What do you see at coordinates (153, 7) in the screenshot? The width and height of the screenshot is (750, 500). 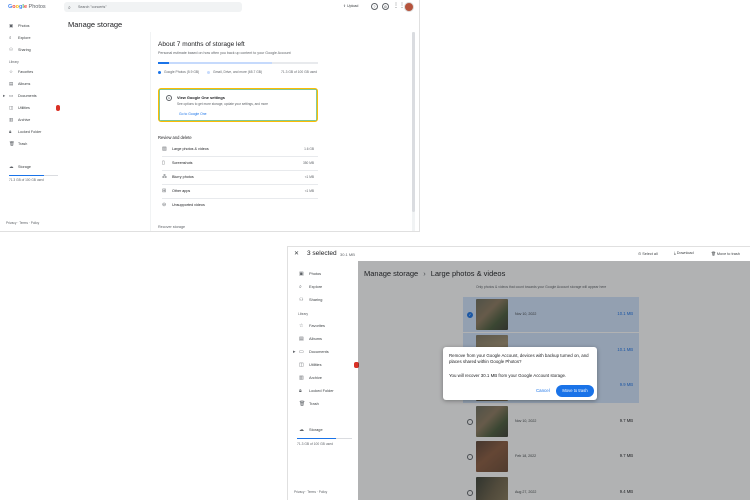 I see `search-input: ⌕ Search "concerts"` at bounding box center [153, 7].